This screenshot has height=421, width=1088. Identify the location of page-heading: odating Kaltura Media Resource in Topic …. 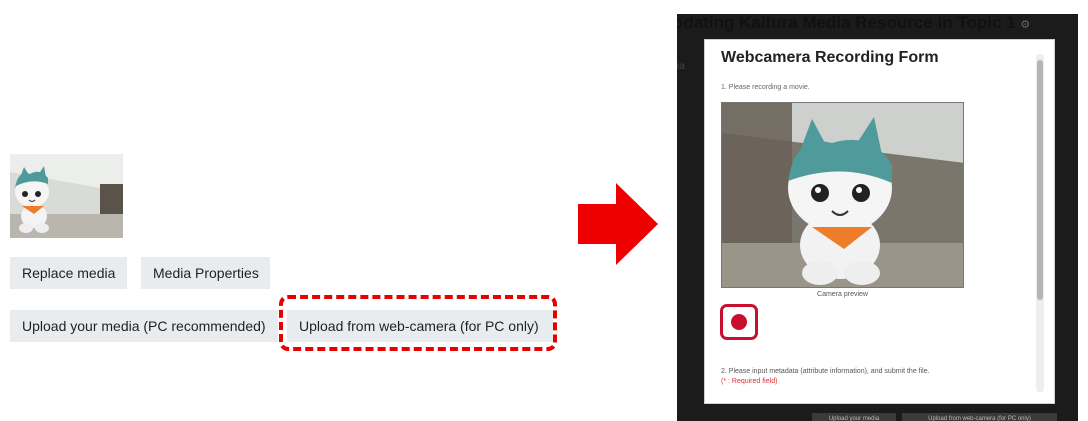
(854, 23).